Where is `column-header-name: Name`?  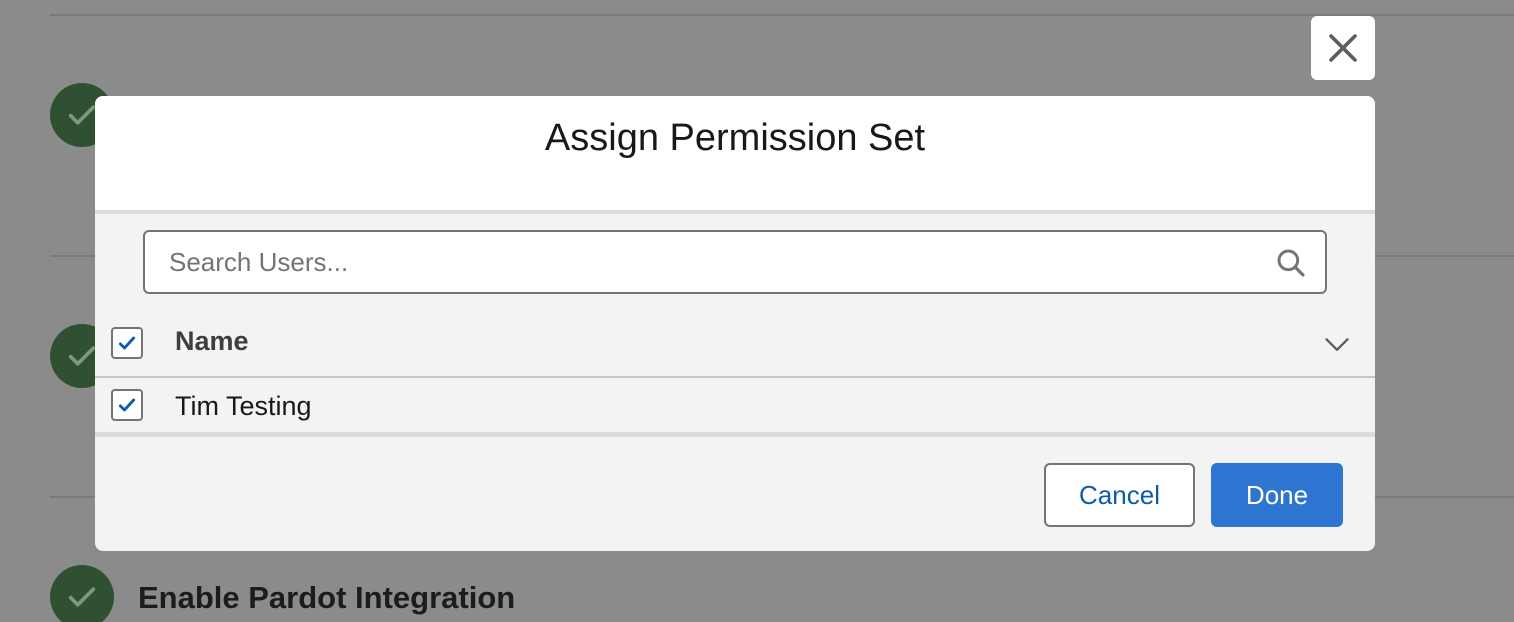
column-header-name: Name is located at coordinates (212, 341).